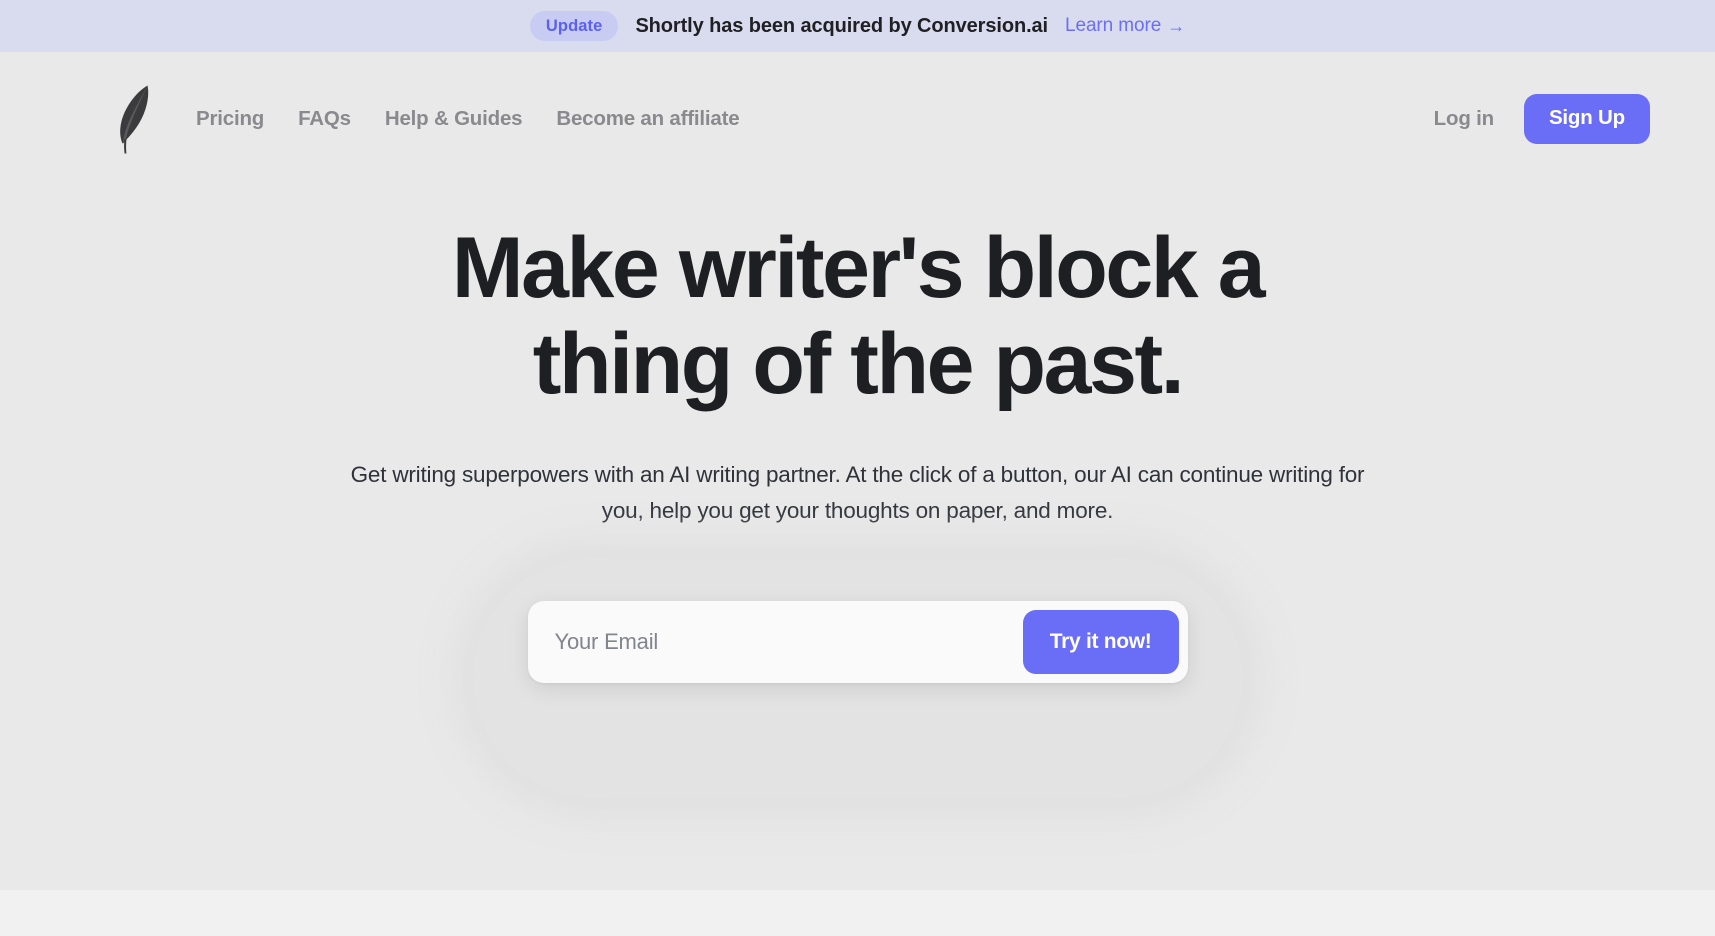  I want to click on try-it-now-button: Try it now!, so click(1100, 641).